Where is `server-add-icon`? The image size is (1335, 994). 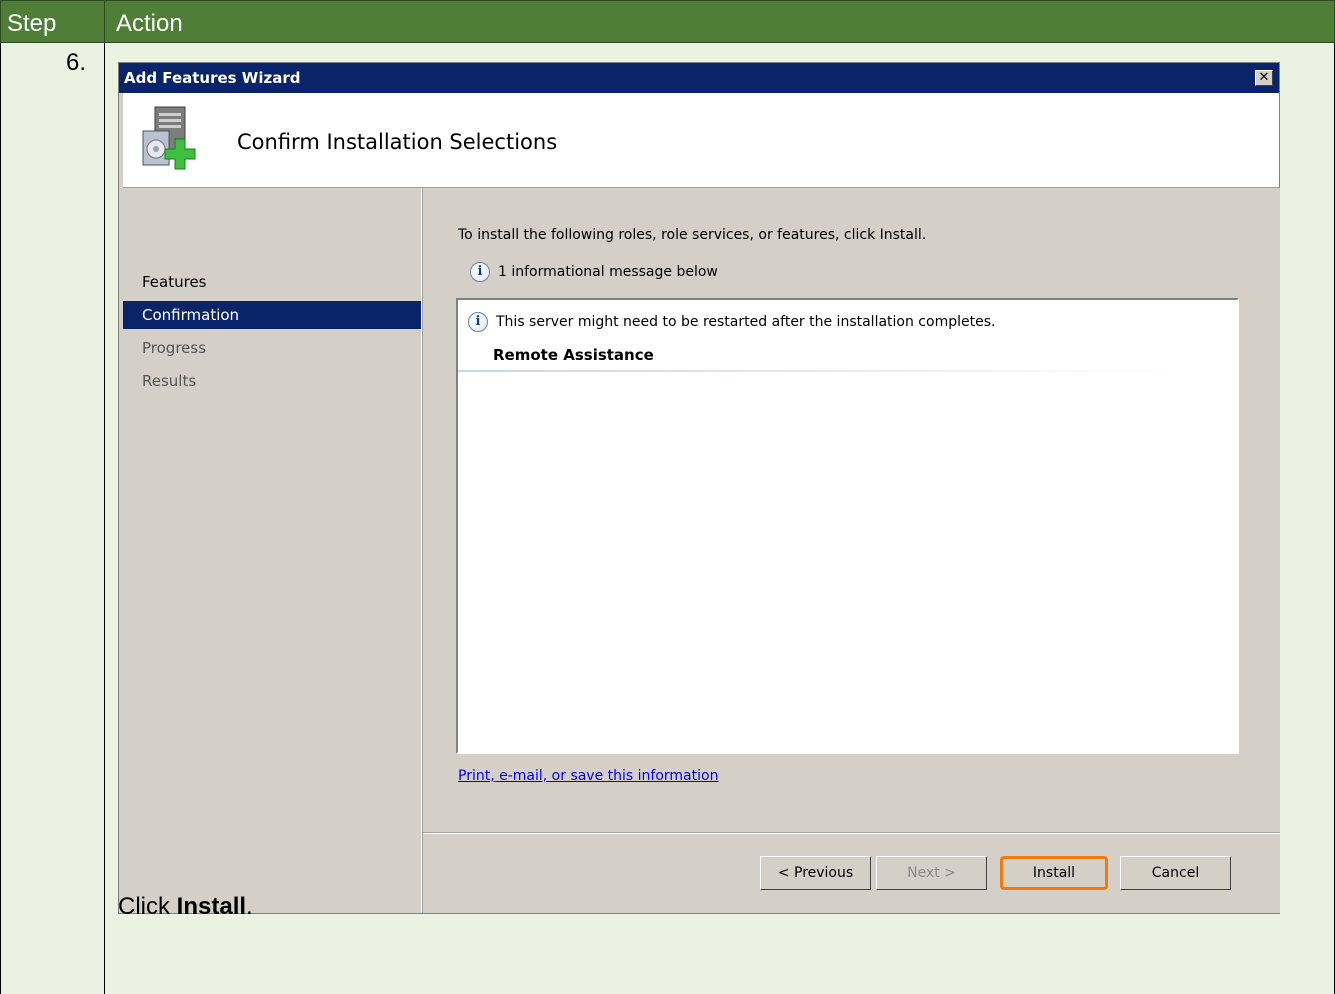
server-add-icon is located at coordinates (169, 138).